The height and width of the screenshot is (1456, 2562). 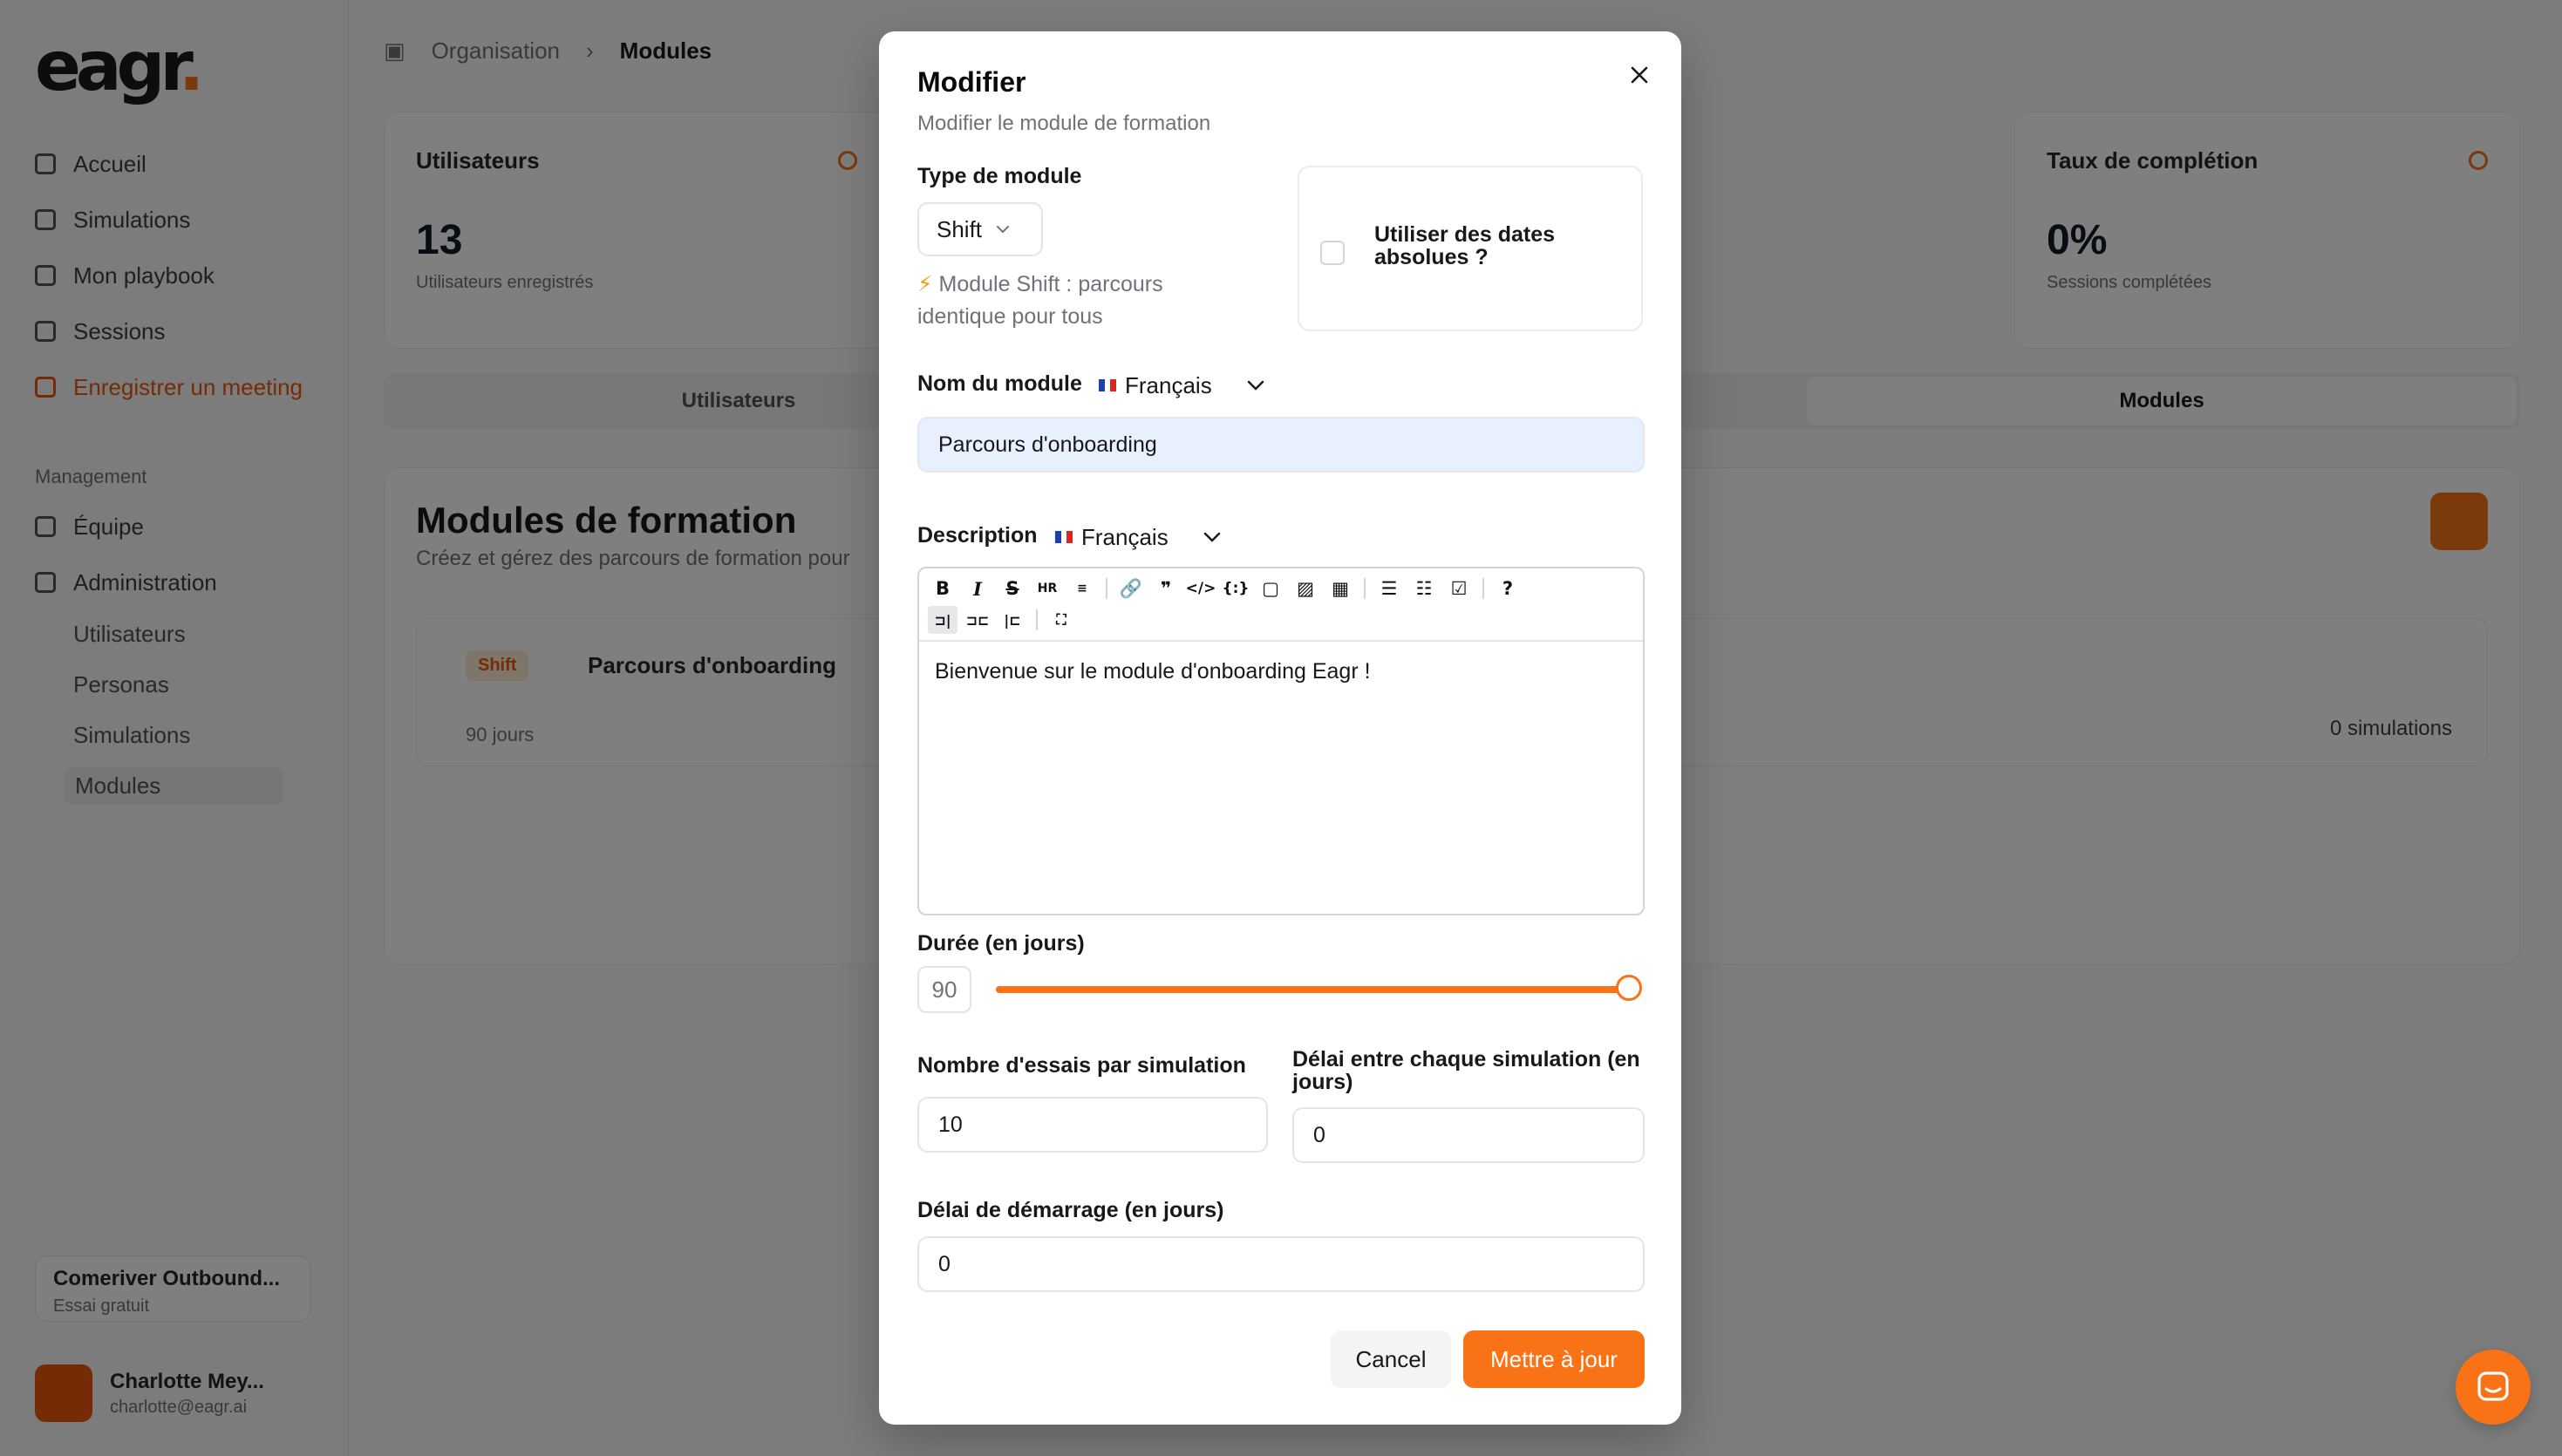 I want to click on absolute-dates-checkbox, so click(x=1332, y=253).